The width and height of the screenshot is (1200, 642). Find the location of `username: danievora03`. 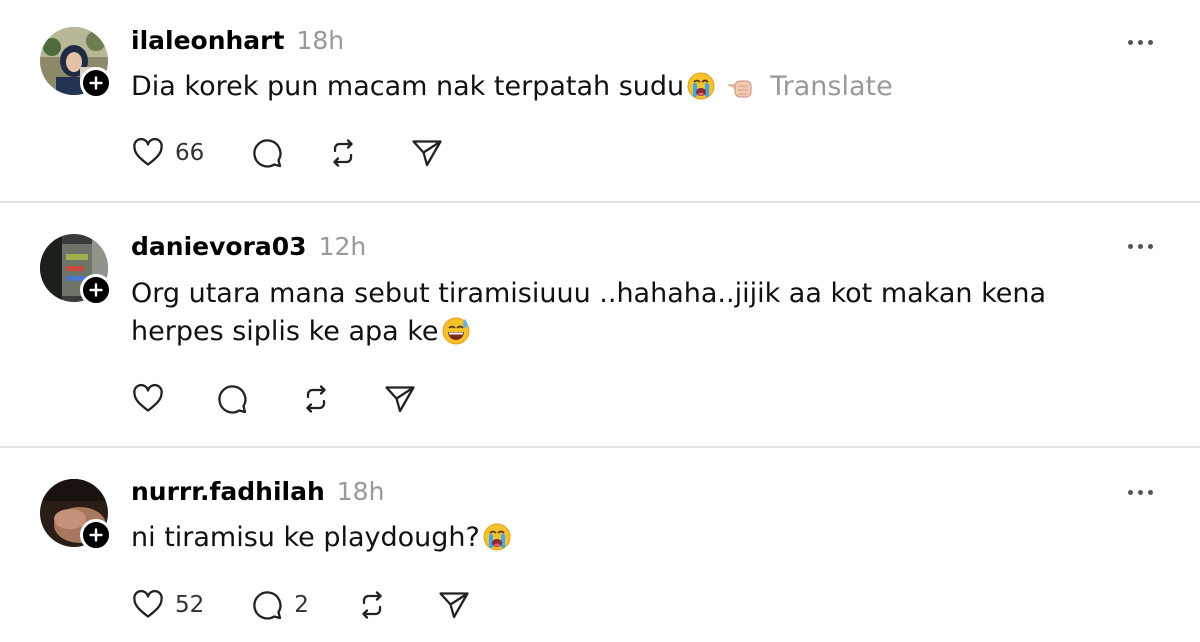

username: danievora03 is located at coordinates (219, 246).